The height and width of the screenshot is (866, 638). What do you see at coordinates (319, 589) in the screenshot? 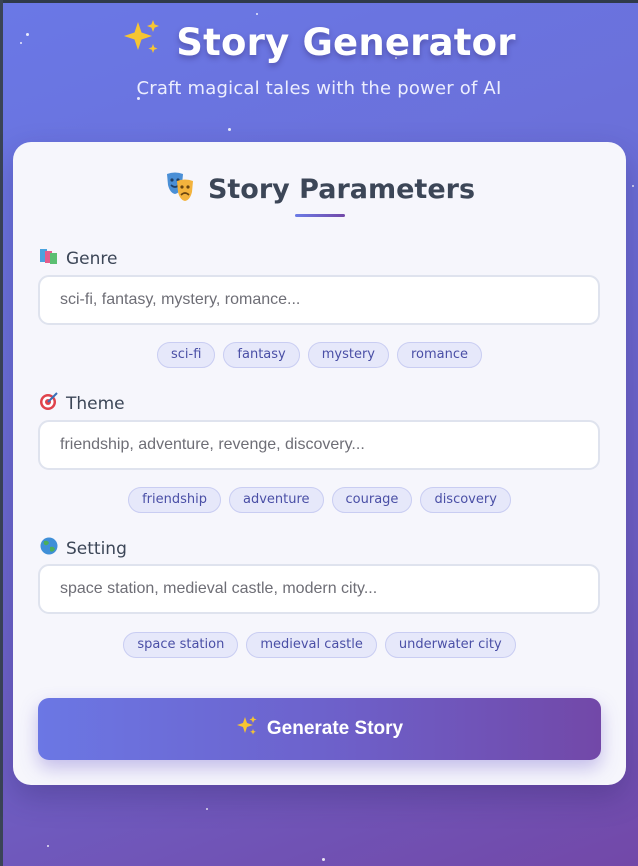
I see `setting-input` at bounding box center [319, 589].